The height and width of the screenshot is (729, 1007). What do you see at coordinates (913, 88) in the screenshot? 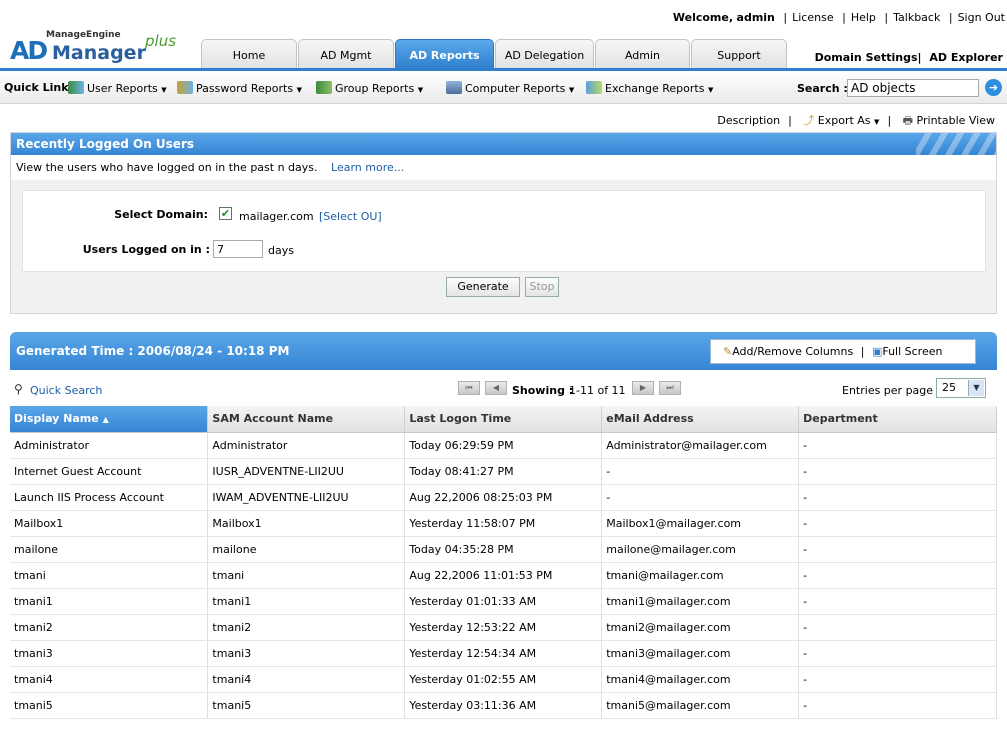
I see `search-input` at bounding box center [913, 88].